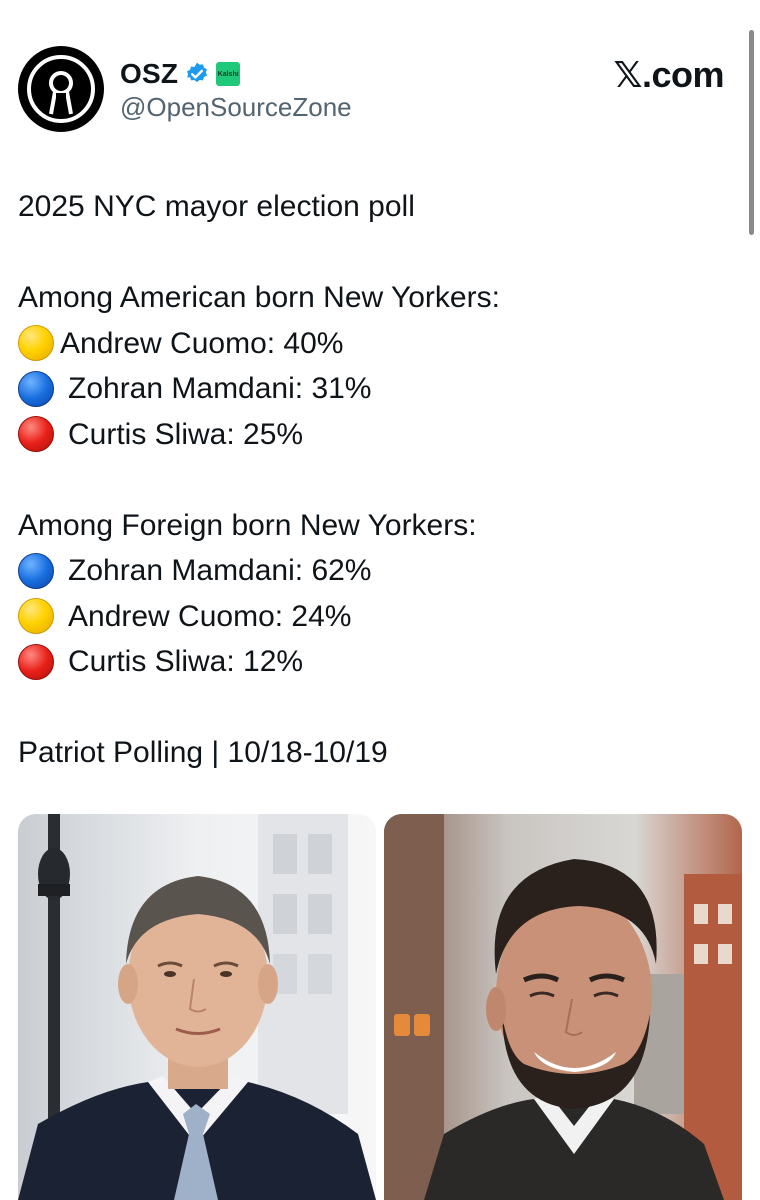 The height and width of the screenshot is (1200, 760). I want to click on poll-line-text: Andrew Cuomo: 40%, so click(202, 343).